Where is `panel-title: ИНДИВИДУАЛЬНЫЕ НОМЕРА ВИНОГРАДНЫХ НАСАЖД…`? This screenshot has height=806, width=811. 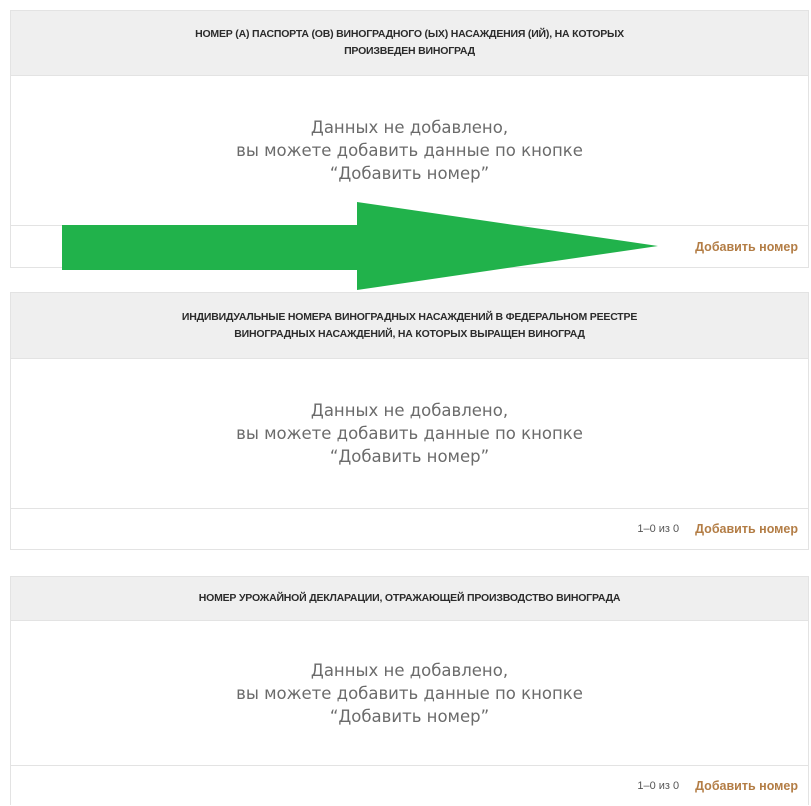
panel-title: ИНДИВИДУАЛЬНЫЕ НОМЕРА ВИНОГРАДНЫХ НАСАЖД… is located at coordinates (409, 326).